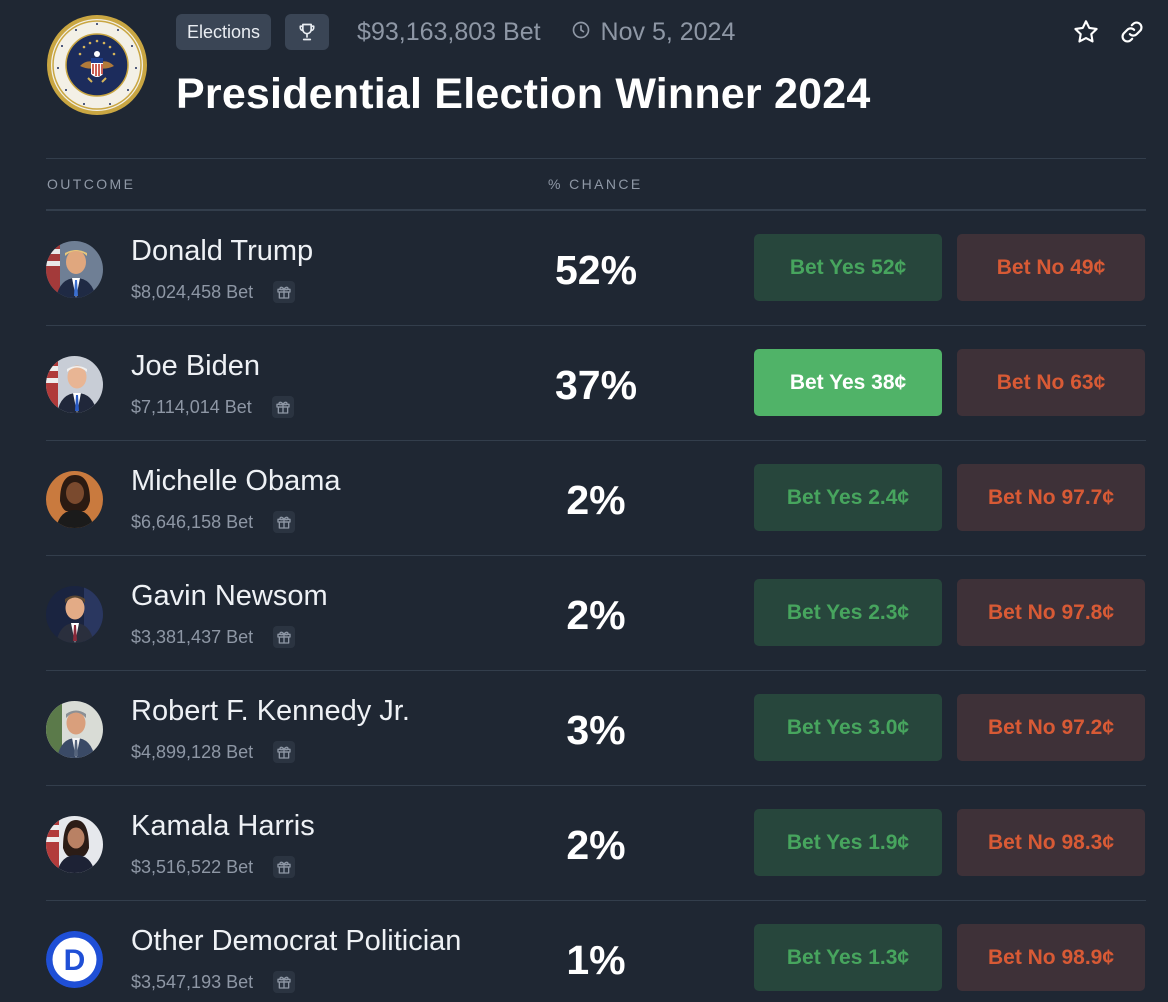  I want to click on header-actions, so click(1109, 32).